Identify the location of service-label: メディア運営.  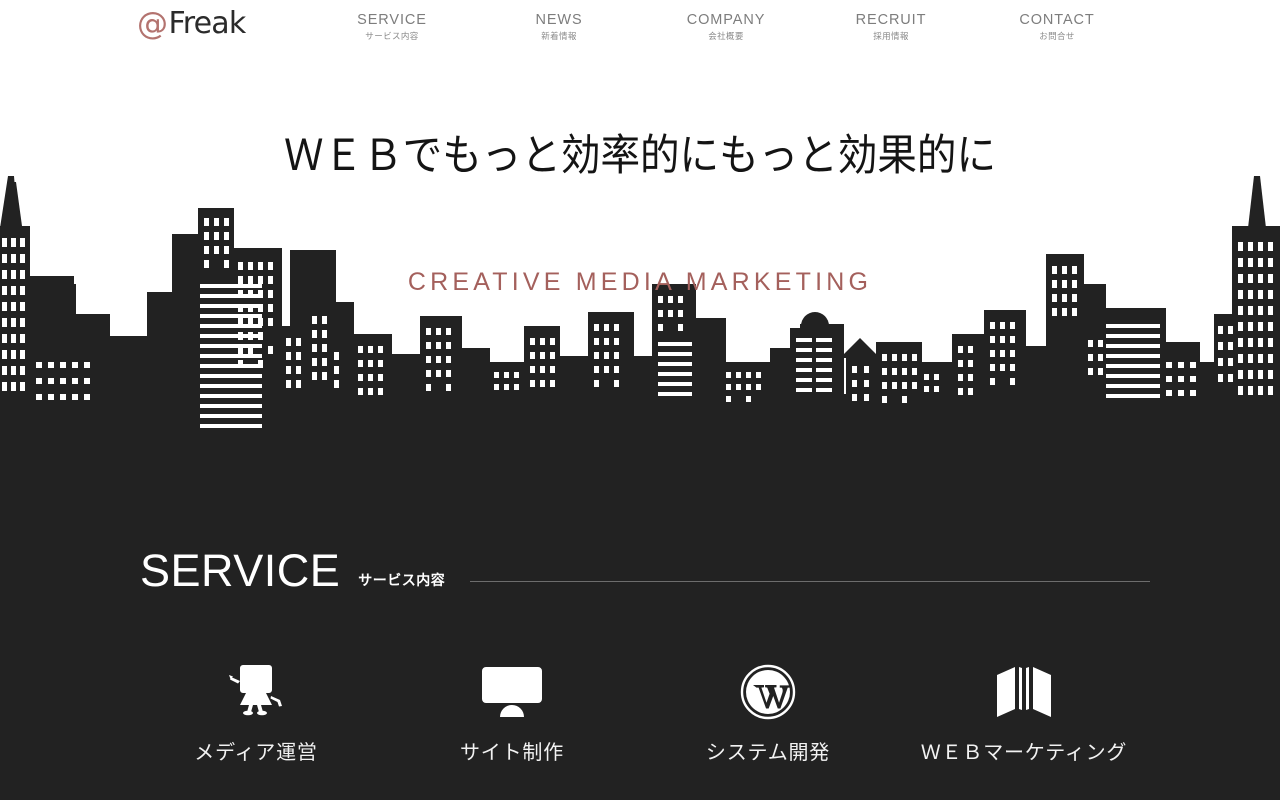
(256, 752).